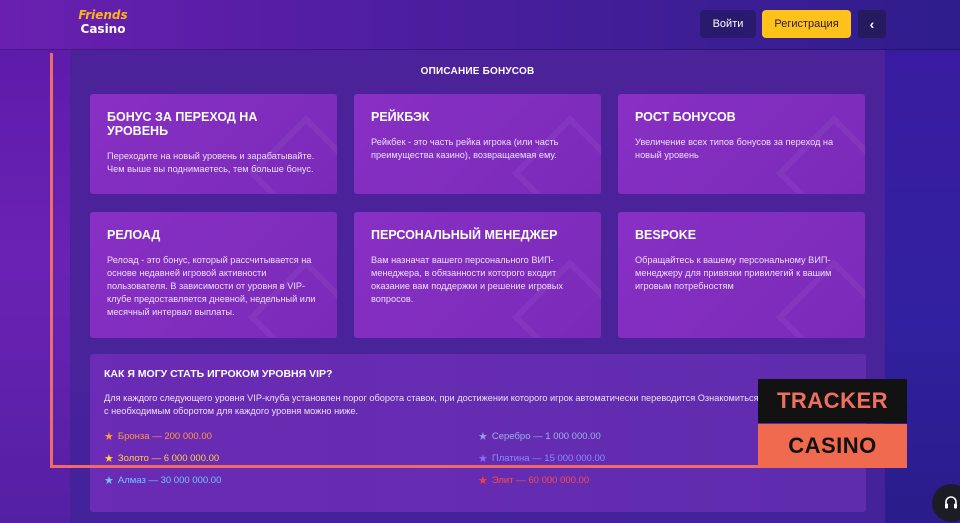 The width and height of the screenshot is (960, 523). I want to click on chevron-left-icon: ‹, so click(872, 24).